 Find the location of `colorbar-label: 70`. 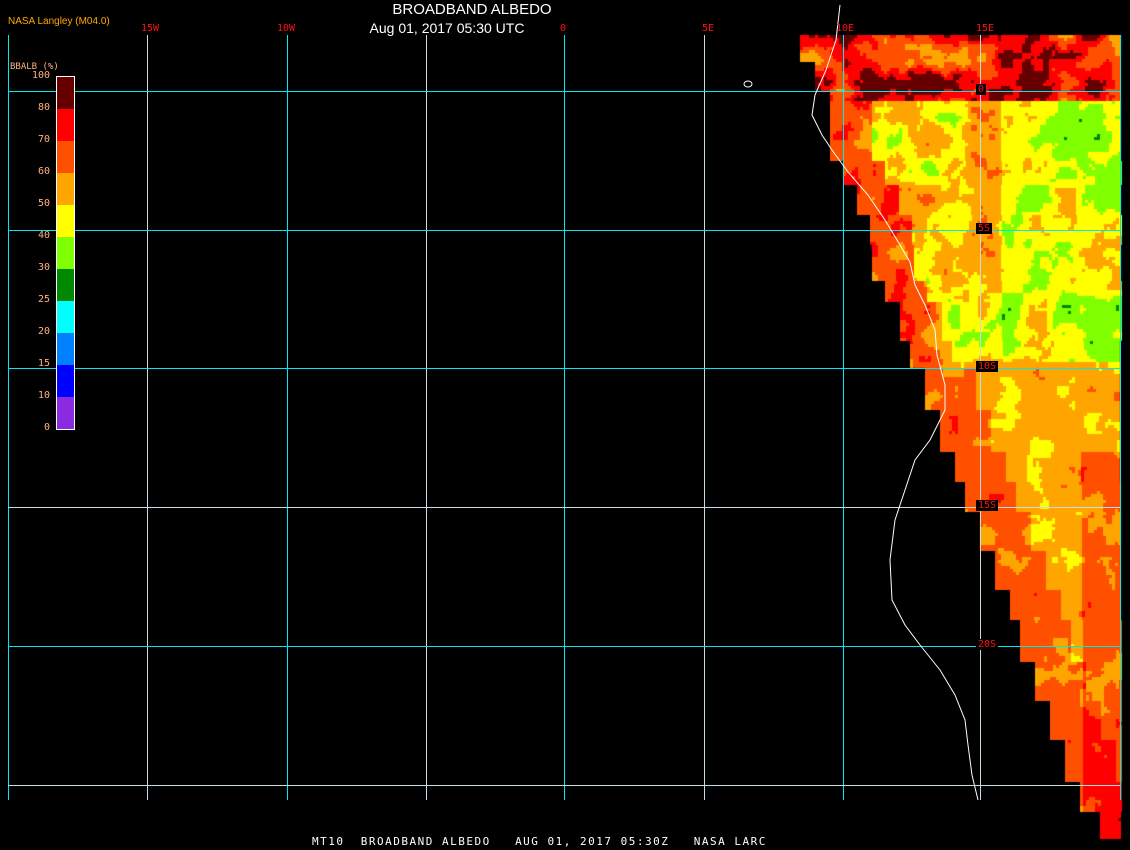

colorbar-label: 70 is located at coordinates (43, 139).